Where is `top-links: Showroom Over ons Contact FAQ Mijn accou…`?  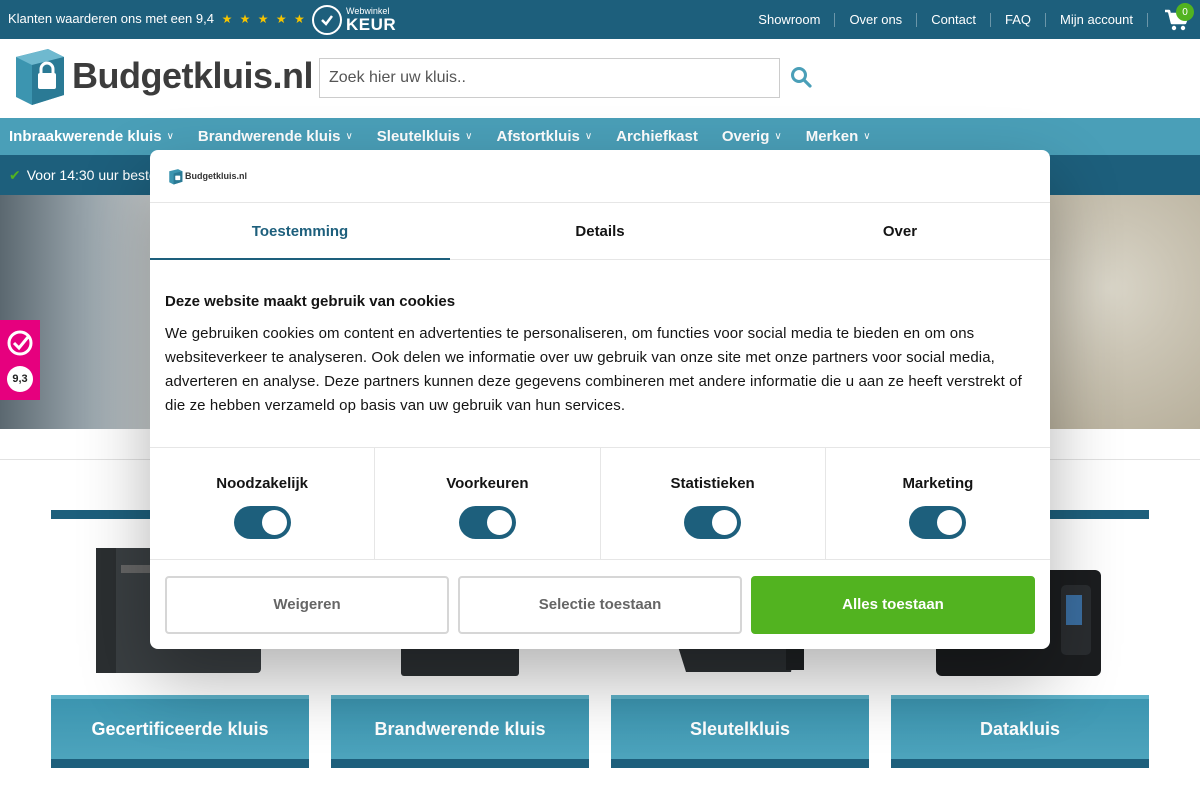
top-links: Showroom Over ons Contact FAQ Mijn accou… is located at coordinates (972, 19).